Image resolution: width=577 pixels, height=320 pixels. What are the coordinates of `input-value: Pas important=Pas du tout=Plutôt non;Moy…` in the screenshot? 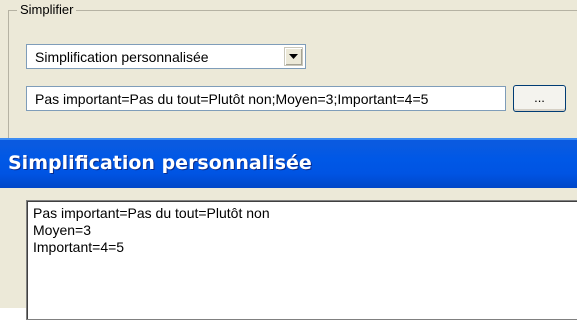 It's located at (232, 99).